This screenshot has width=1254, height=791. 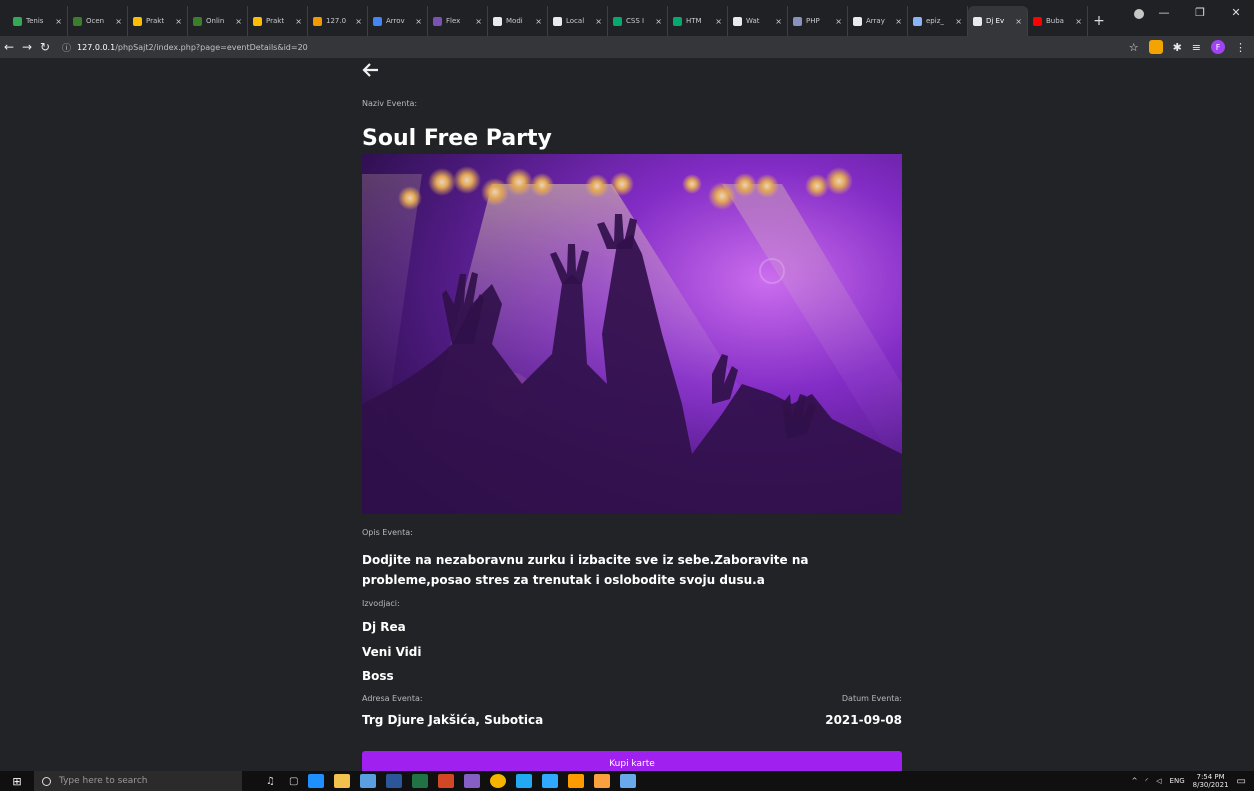 I want to click on tab-title: Prakt, so click(x=275, y=21).